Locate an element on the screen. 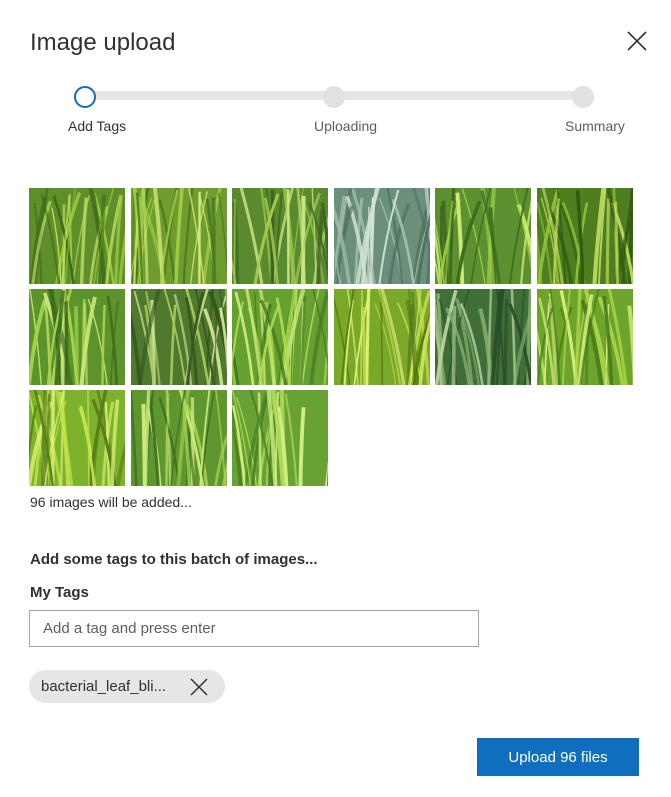 The image size is (671, 797). step-label-uploading: Uploading is located at coordinates (346, 126).